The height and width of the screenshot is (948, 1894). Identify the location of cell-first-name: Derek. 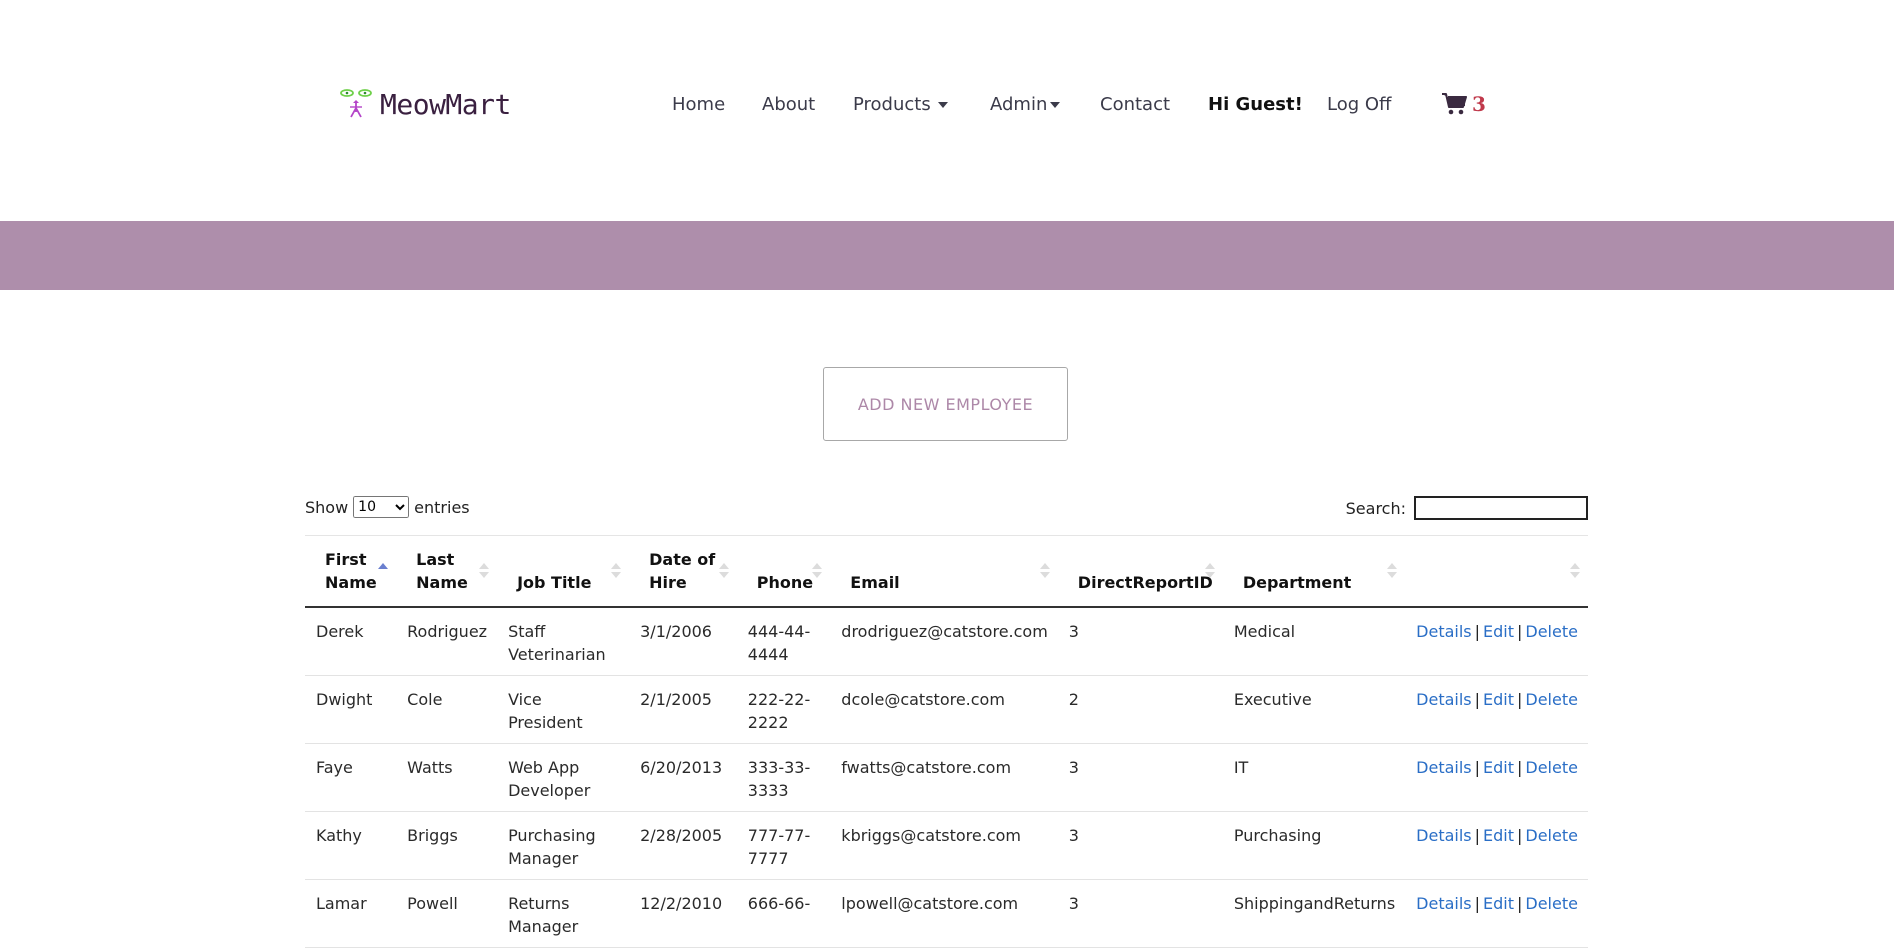
(351, 641).